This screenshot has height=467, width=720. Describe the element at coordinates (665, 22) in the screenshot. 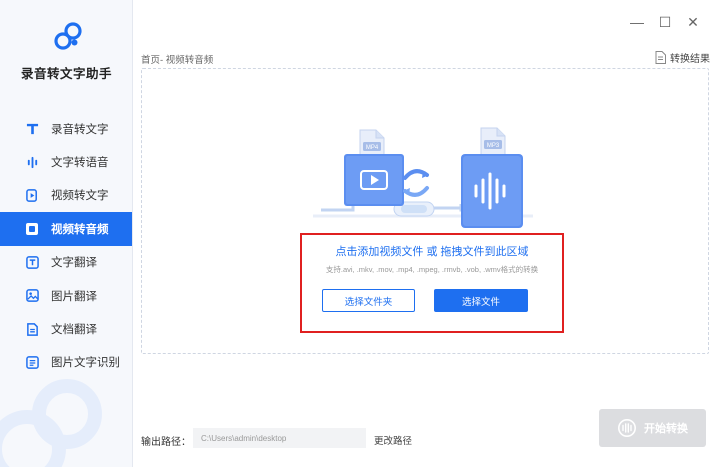

I see `maximize-button: ☐` at that location.